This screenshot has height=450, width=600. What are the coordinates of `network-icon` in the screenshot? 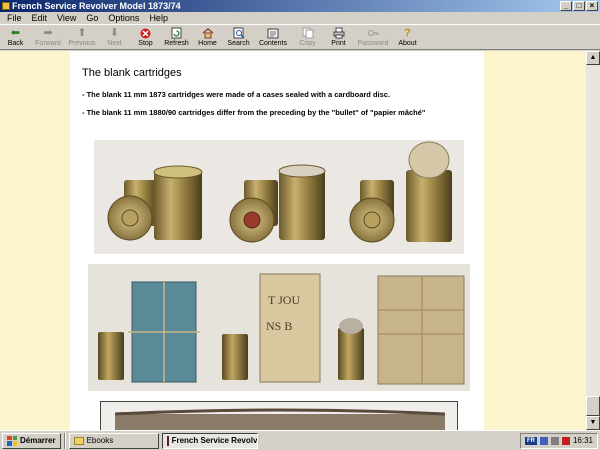 It's located at (543, 440).